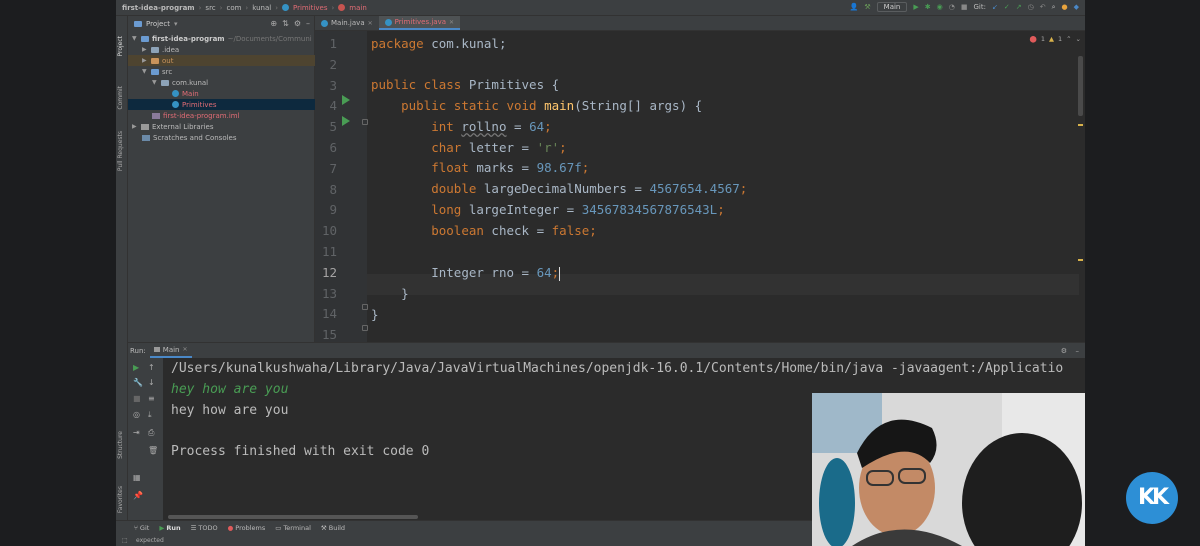  What do you see at coordinates (153, 450) in the screenshot?
I see `trash-icon: 🗑` at bounding box center [153, 450].